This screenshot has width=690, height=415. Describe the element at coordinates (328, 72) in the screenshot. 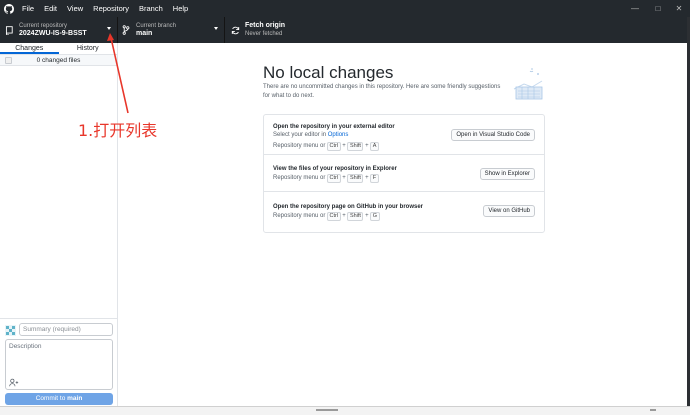

I see `page-title: No local changes` at that location.